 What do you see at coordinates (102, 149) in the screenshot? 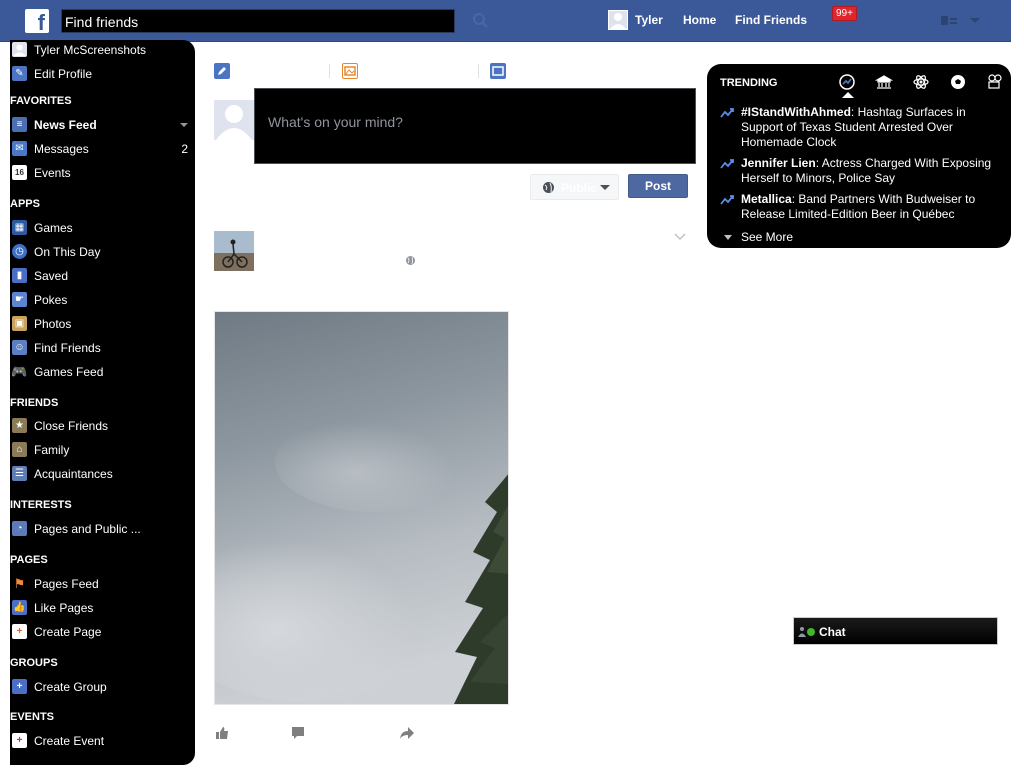
I see `sidebar-item-messages: ✉ Messages 2` at bounding box center [102, 149].